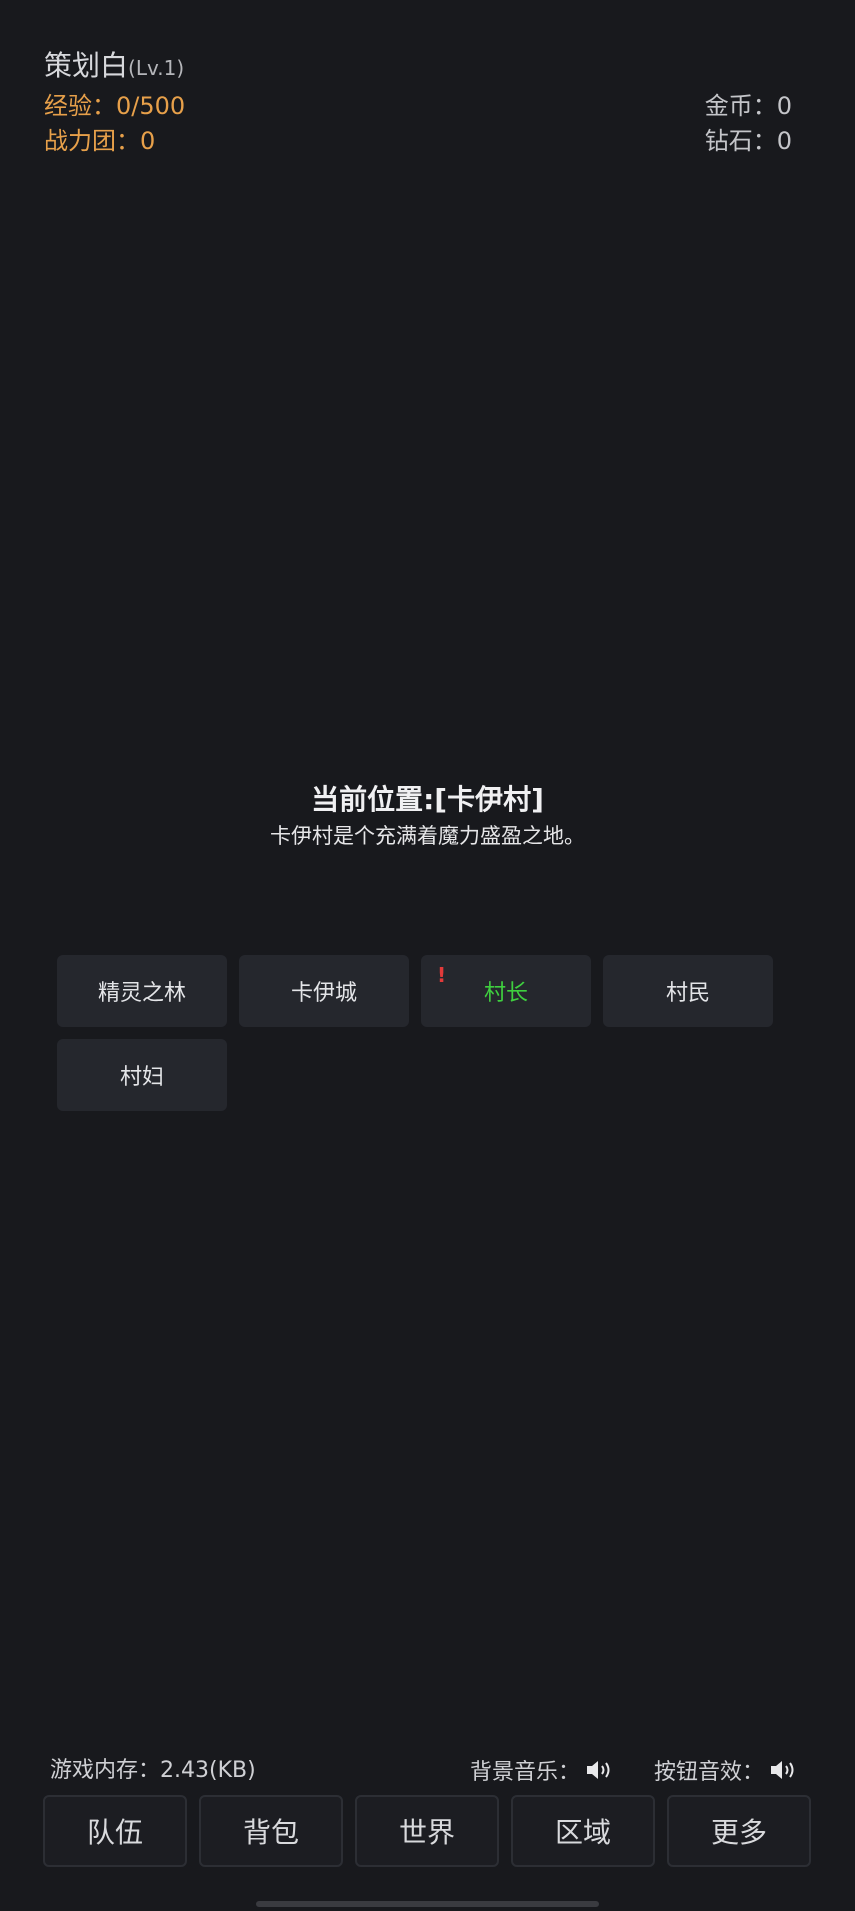  I want to click on home-indicator, so click(427, 1904).